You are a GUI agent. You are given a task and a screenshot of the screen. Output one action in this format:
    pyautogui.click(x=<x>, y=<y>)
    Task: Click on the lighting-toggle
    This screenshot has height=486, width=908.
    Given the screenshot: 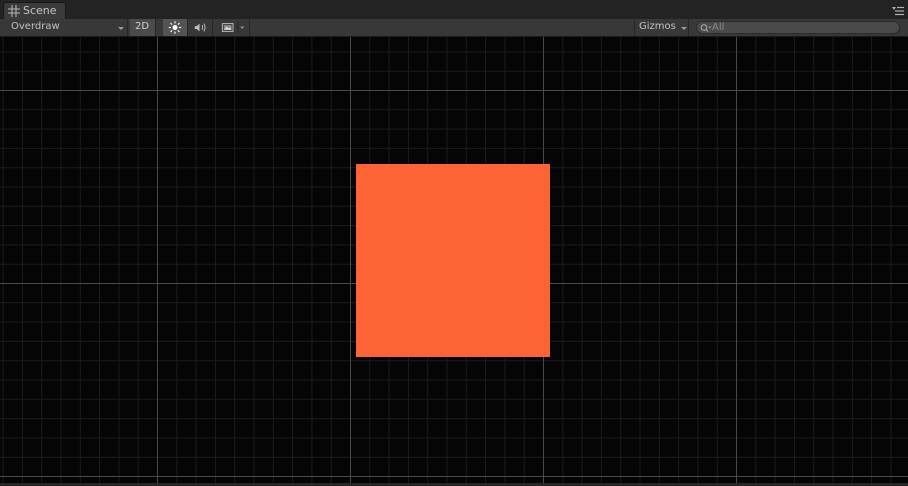 What is the action you would take?
    pyautogui.click(x=175, y=27)
    